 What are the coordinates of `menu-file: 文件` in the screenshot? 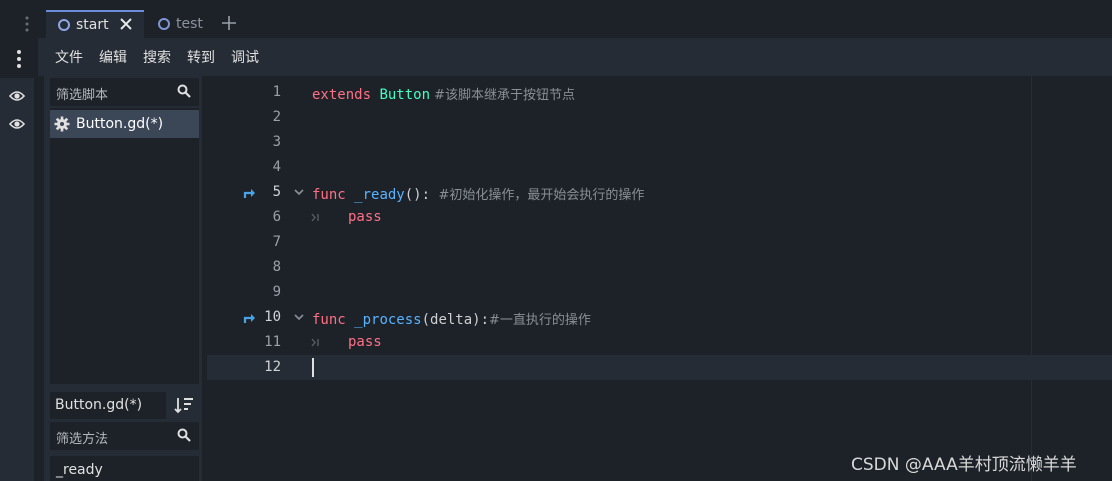 It's located at (69, 57).